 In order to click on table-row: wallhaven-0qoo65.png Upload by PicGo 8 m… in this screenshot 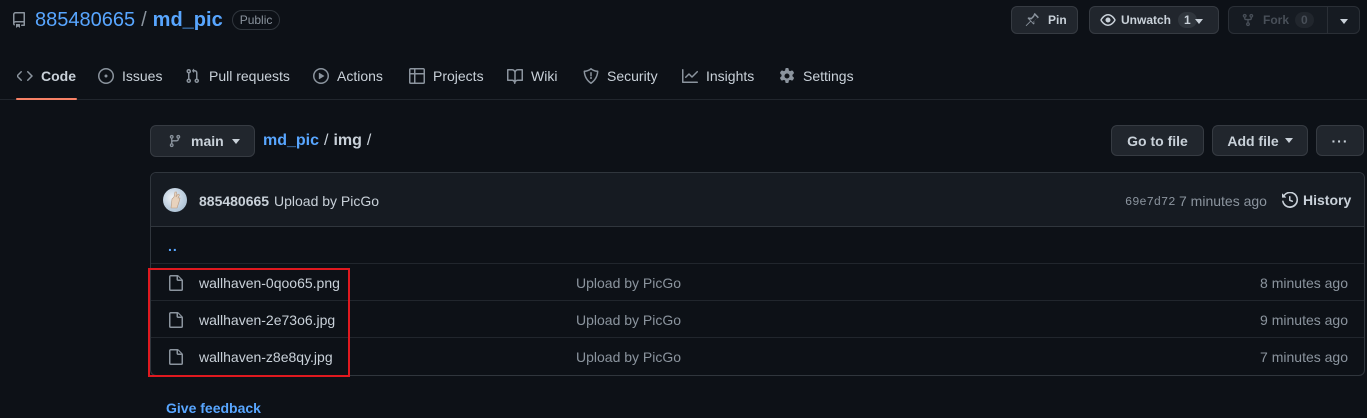, I will do `click(757, 282)`.